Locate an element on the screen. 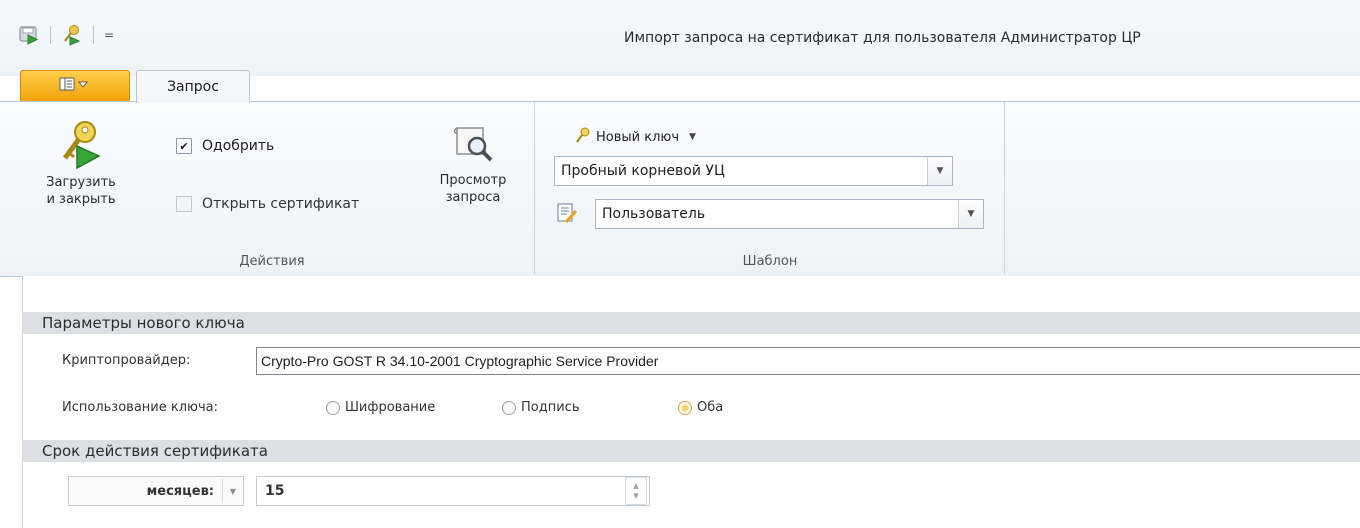 The width and height of the screenshot is (1360, 528). provider-label: Криптопровайдер: is located at coordinates (126, 360).